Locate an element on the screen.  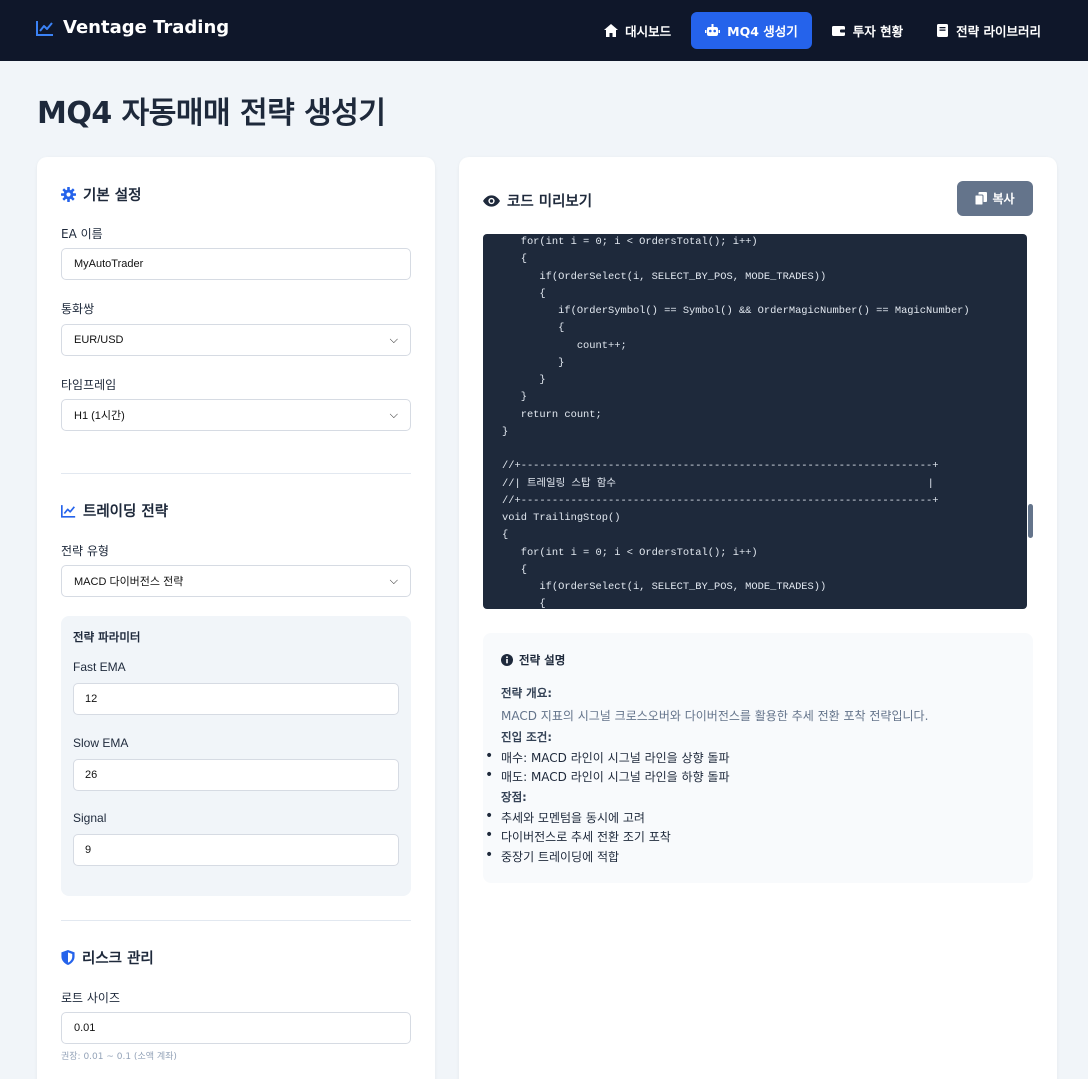
slow-ema-value: 26 is located at coordinates (91, 775).